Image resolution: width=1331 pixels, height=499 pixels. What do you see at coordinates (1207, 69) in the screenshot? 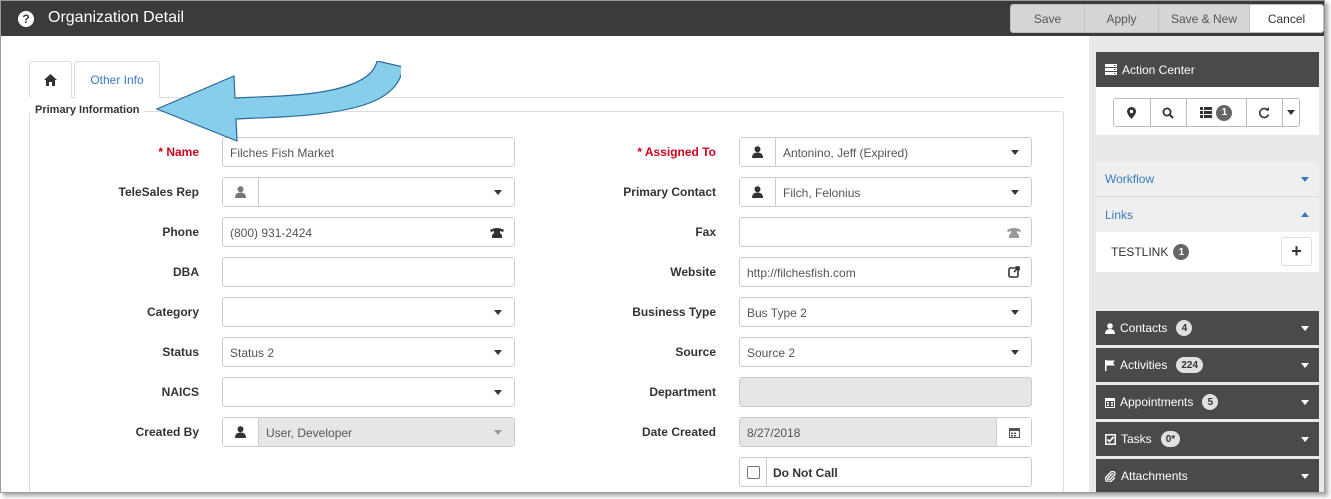
I see `action-center-header: Action Center` at bounding box center [1207, 69].